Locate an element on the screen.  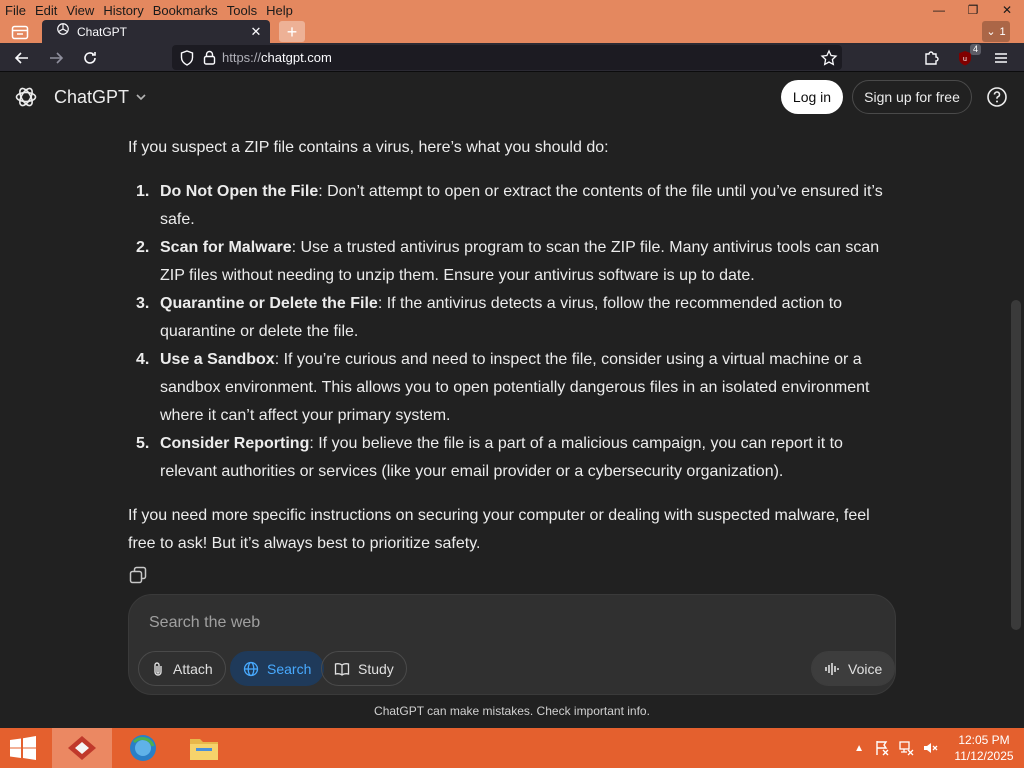
item-number: 2. is located at coordinates (143, 247).